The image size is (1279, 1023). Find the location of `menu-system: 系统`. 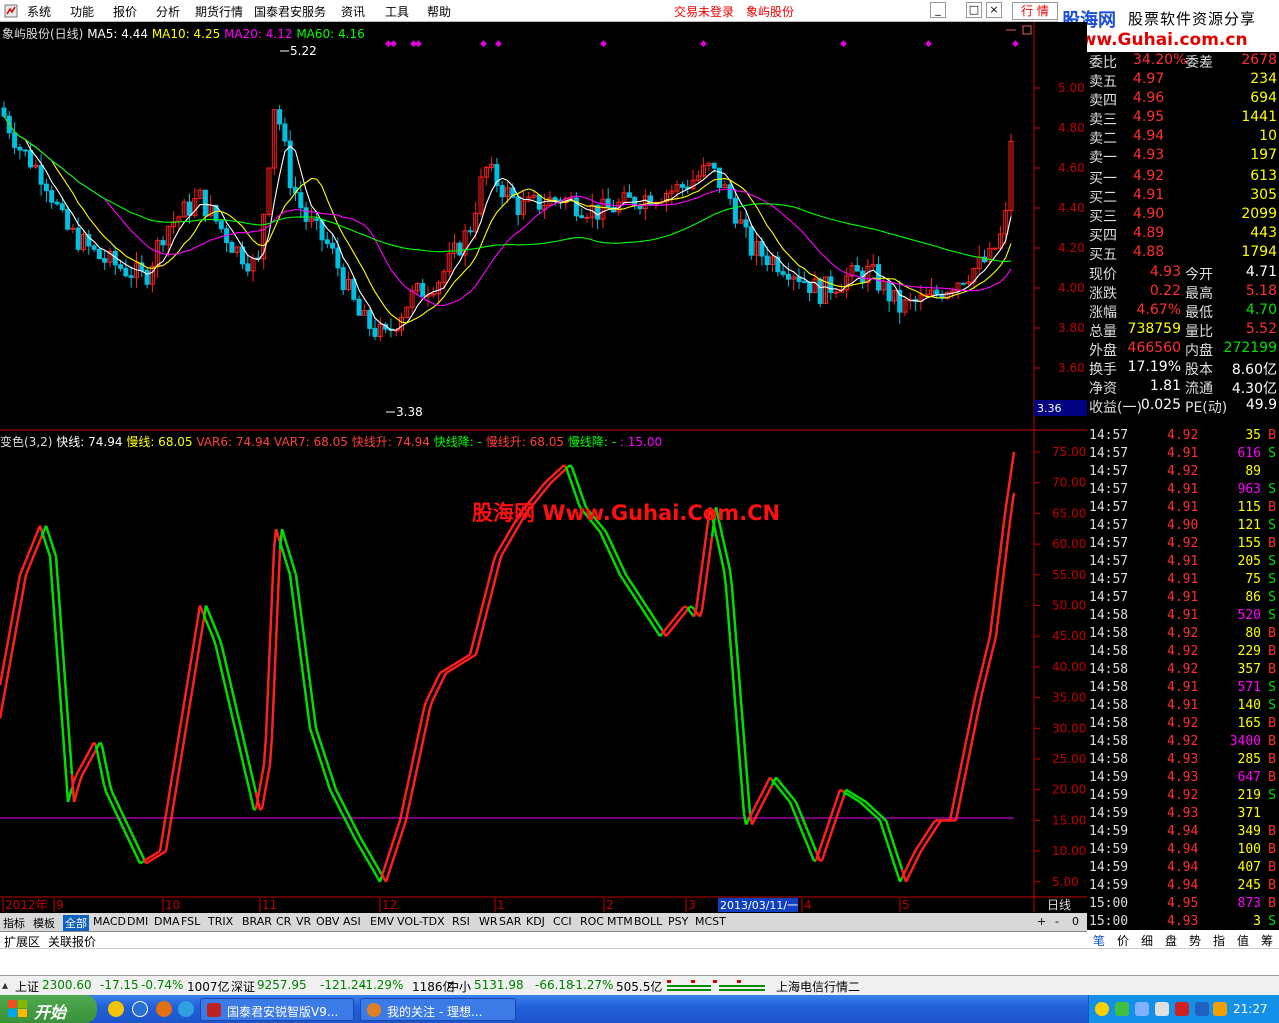

menu-system: 系统 is located at coordinates (39, 11).